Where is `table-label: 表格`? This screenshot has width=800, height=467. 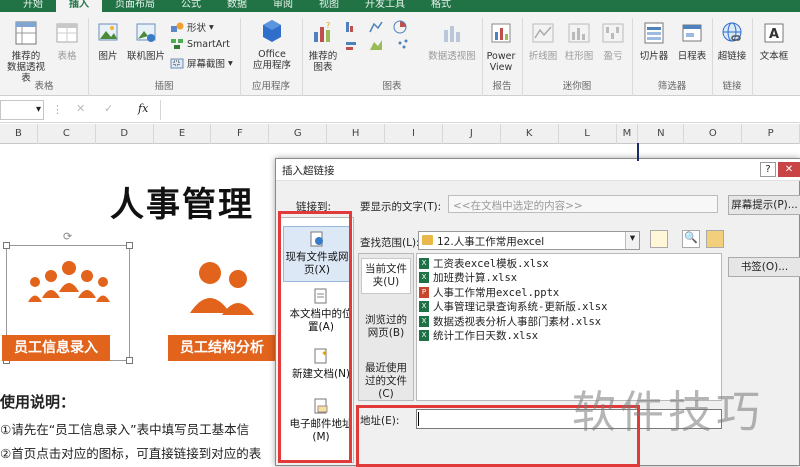
table-label: 表格 is located at coordinates (67, 56).